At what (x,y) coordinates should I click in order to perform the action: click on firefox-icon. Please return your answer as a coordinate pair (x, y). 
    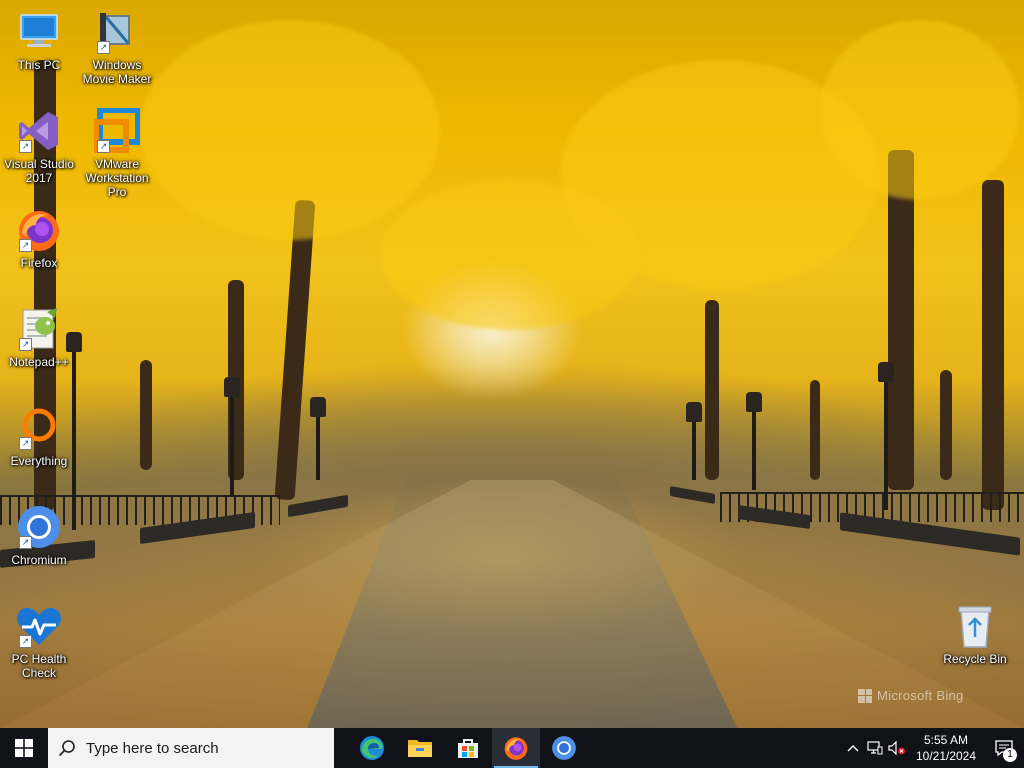
    Looking at the image, I should click on (516, 748).